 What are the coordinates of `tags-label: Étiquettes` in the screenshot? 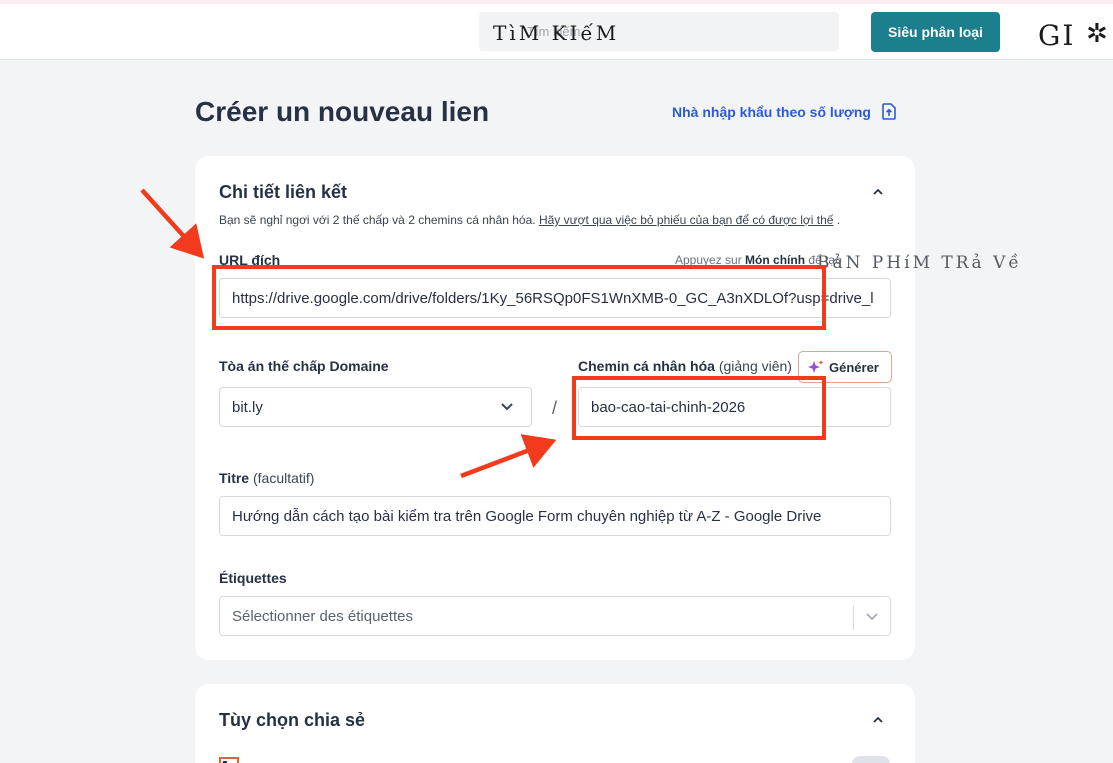 It's located at (253, 578).